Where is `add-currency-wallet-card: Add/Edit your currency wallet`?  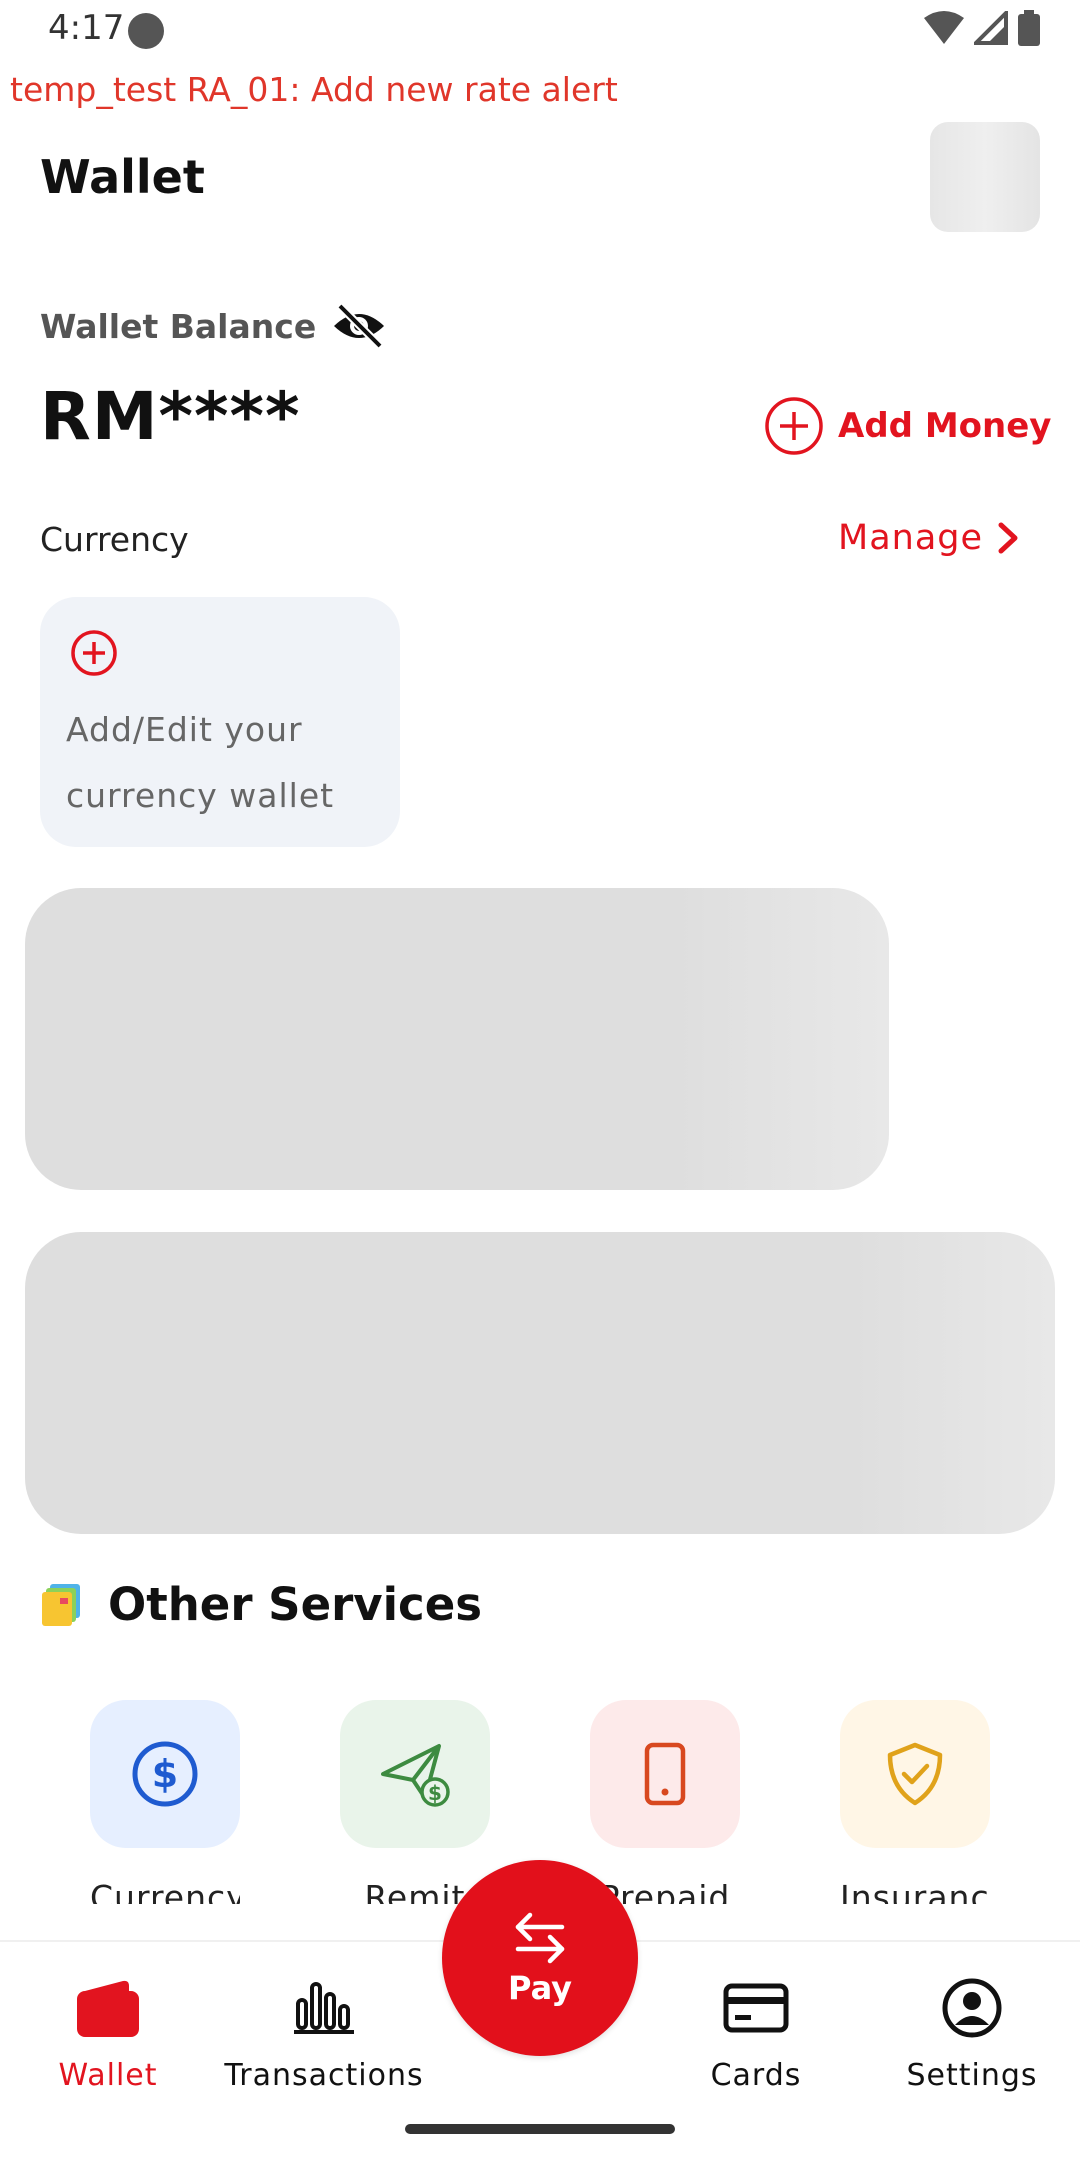 add-currency-wallet-card: Add/Edit your currency wallet is located at coordinates (220, 722).